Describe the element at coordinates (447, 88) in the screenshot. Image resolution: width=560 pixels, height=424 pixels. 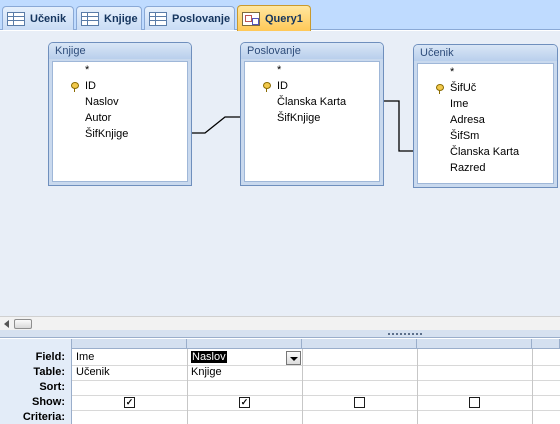
I see `field-sifuc: ŠifUč` at that location.